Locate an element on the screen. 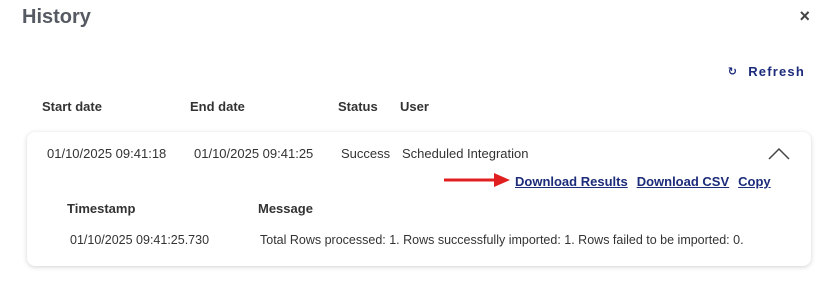  detail-timestamp: 01/10/2025 09:41:25.730 is located at coordinates (140, 240).